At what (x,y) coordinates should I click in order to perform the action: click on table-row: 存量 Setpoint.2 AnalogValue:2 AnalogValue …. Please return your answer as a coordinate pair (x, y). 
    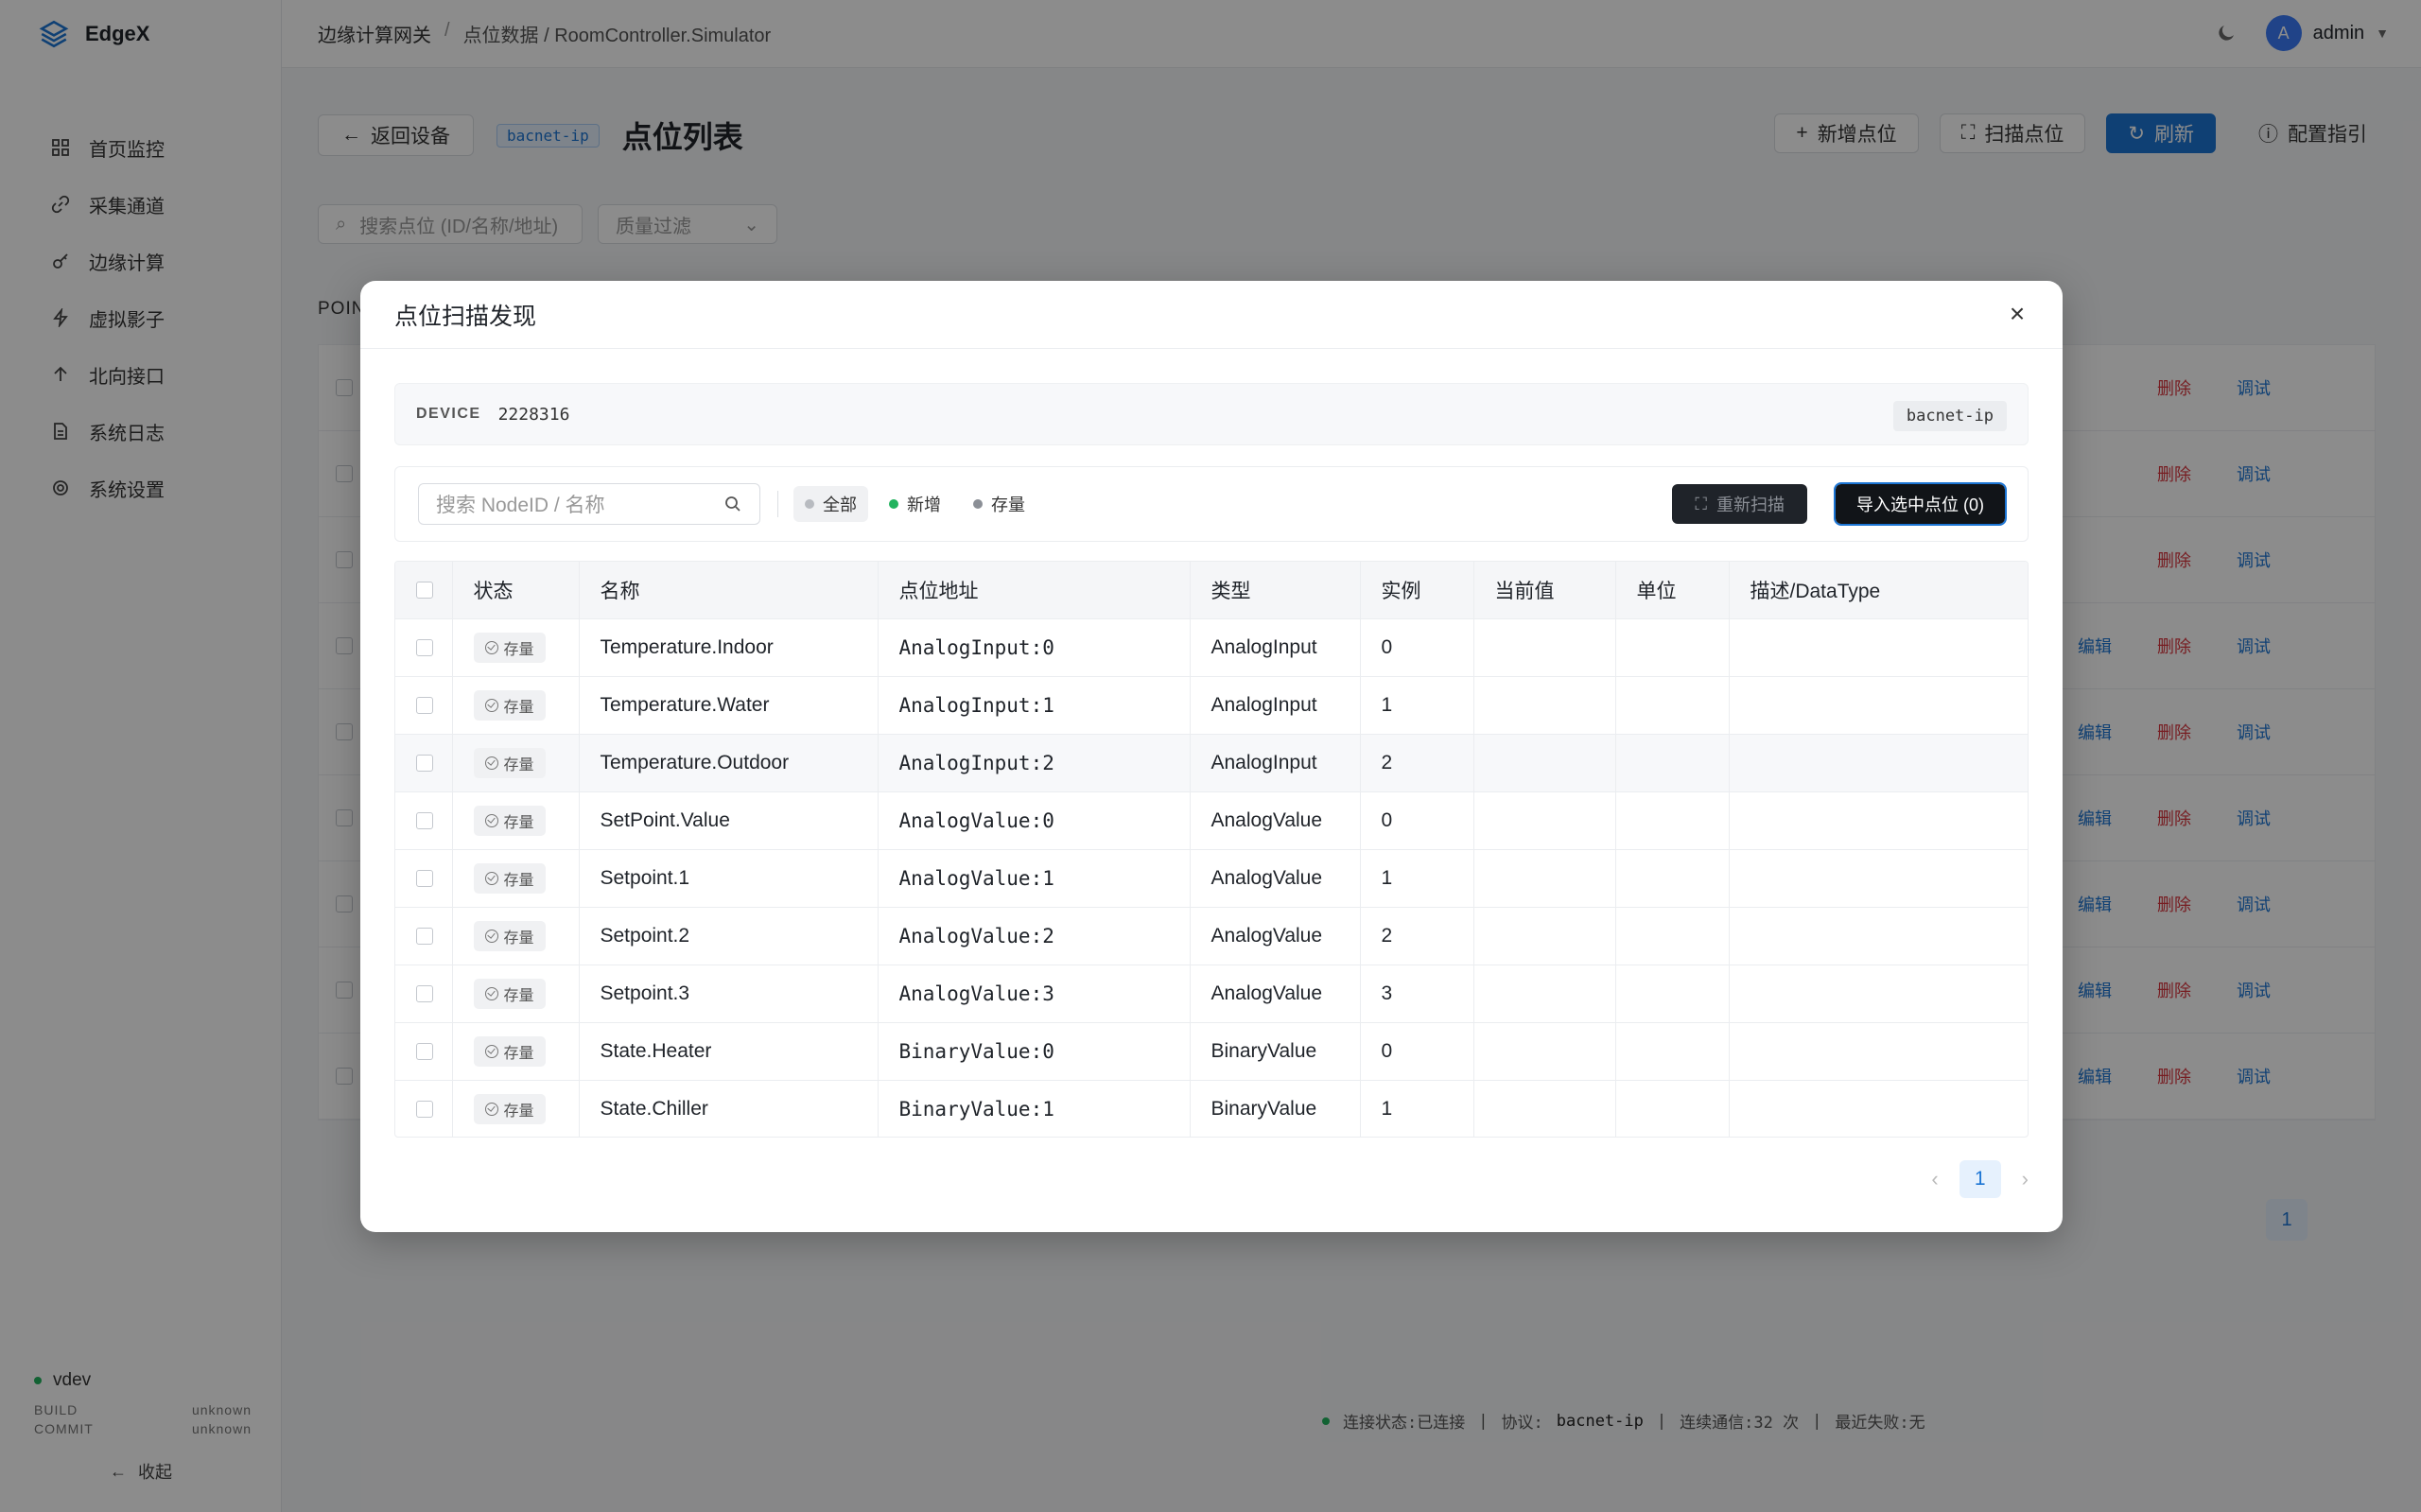
    Looking at the image, I should click on (1211, 936).